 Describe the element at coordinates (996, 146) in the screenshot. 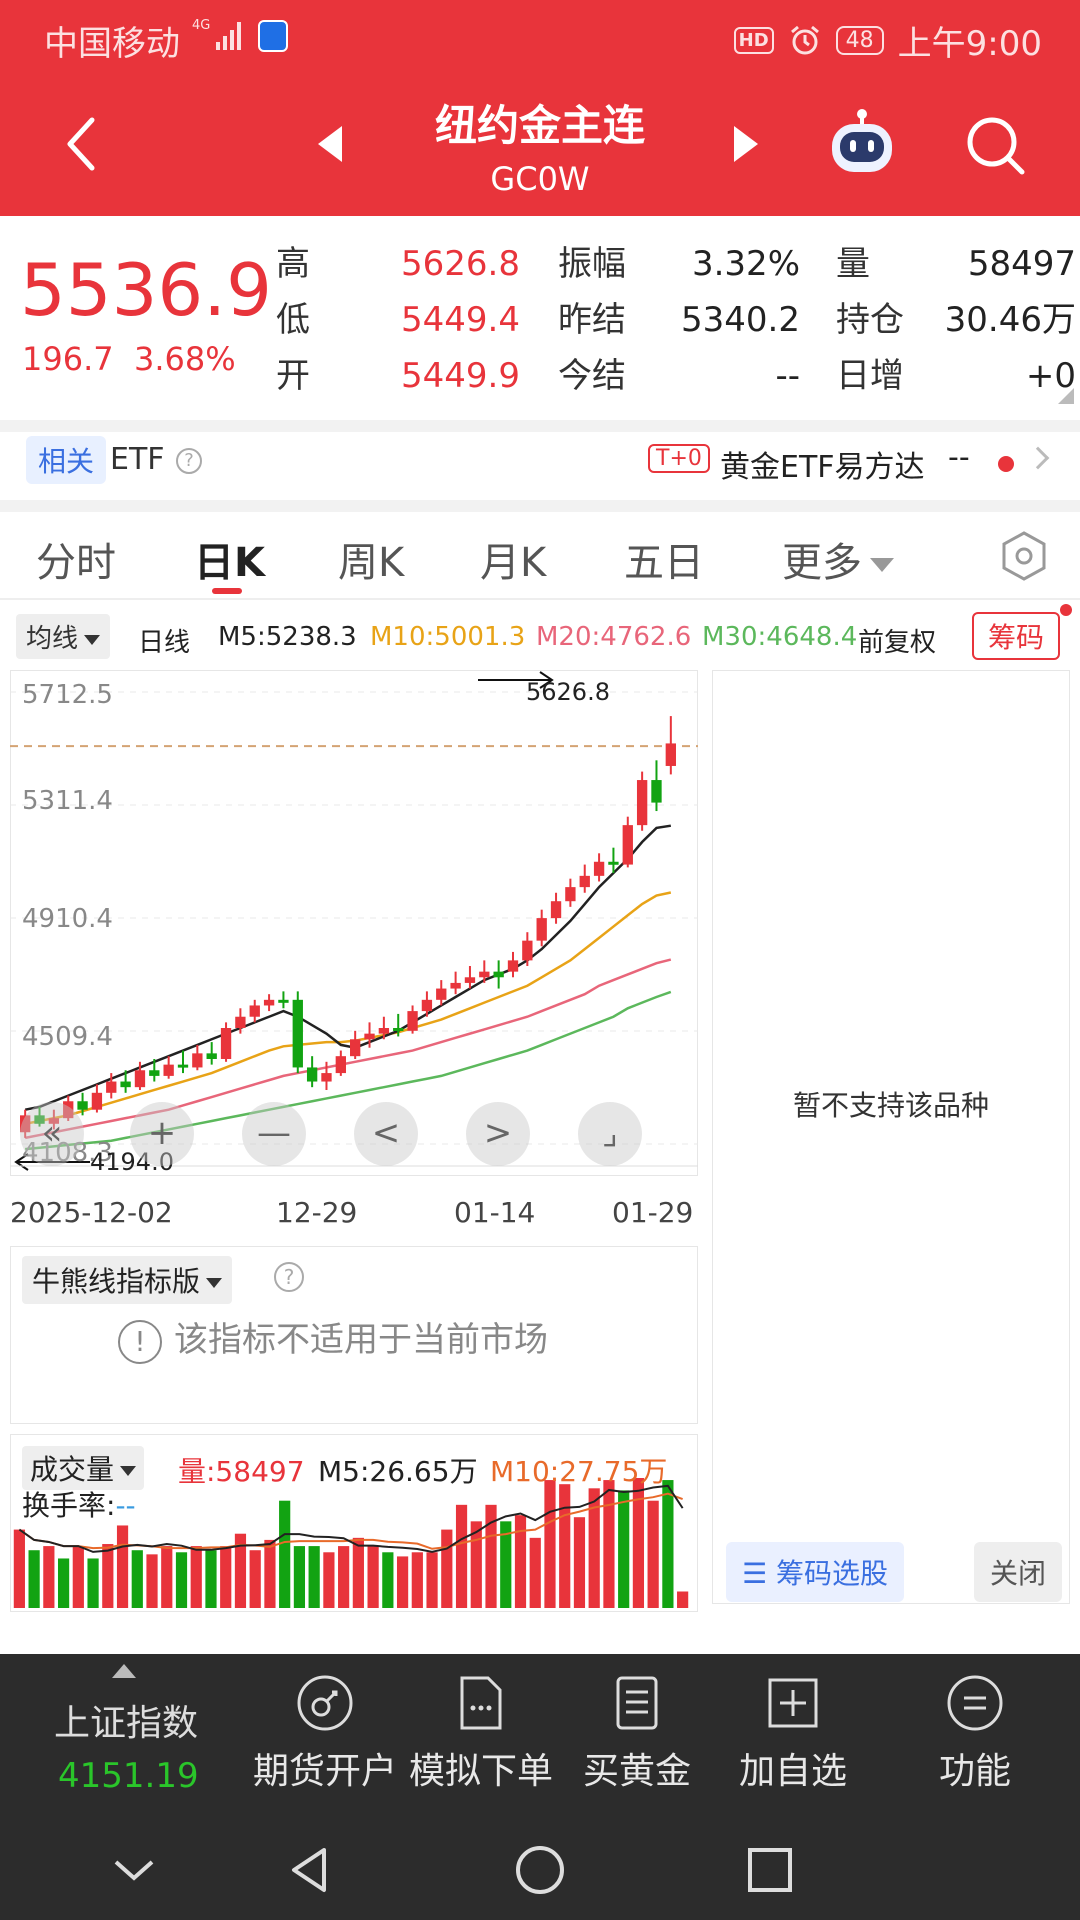

I see `search-icon` at that location.